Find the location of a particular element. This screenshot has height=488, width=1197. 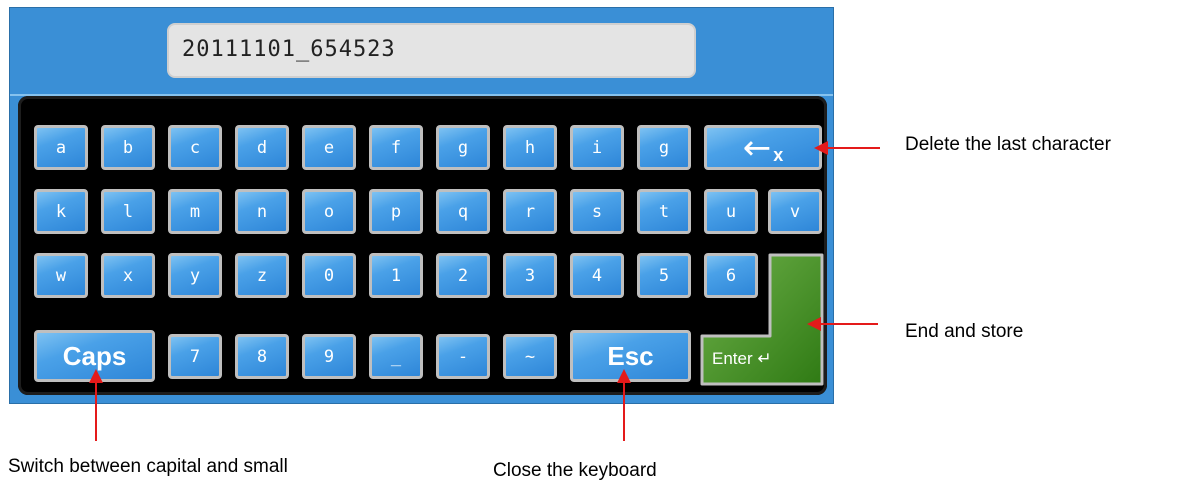

delete-note: Delete the last character is located at coordinates (1008, 144).